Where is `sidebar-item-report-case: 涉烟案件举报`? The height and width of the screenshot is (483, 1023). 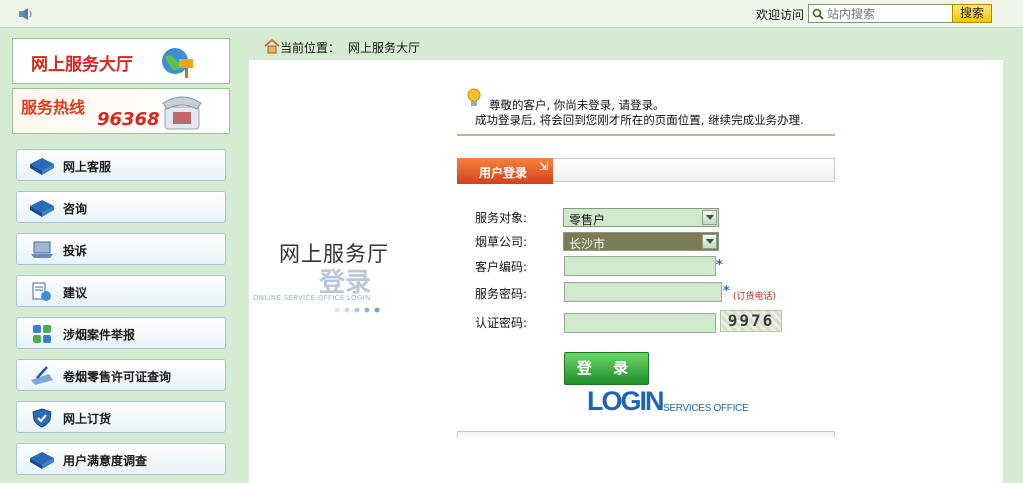
sidebar-item-report-case: 涉烟案件举报 is located at coordinates (121, 333).